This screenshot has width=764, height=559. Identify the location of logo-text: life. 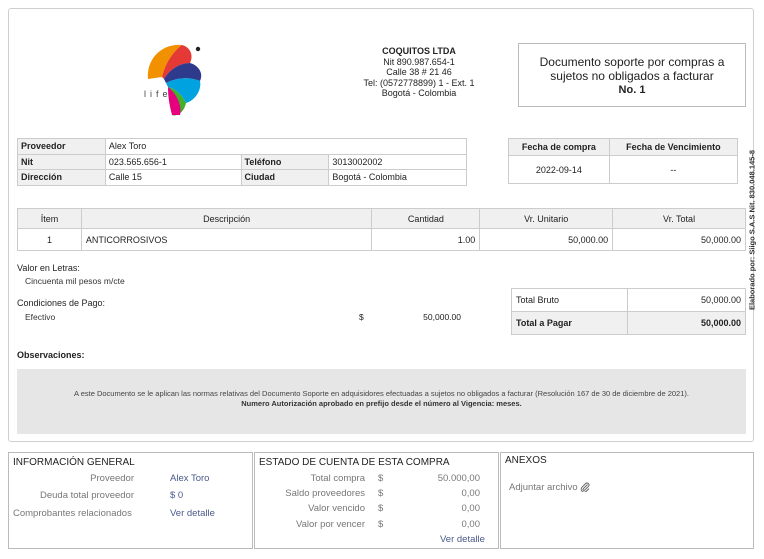
(158, 94).